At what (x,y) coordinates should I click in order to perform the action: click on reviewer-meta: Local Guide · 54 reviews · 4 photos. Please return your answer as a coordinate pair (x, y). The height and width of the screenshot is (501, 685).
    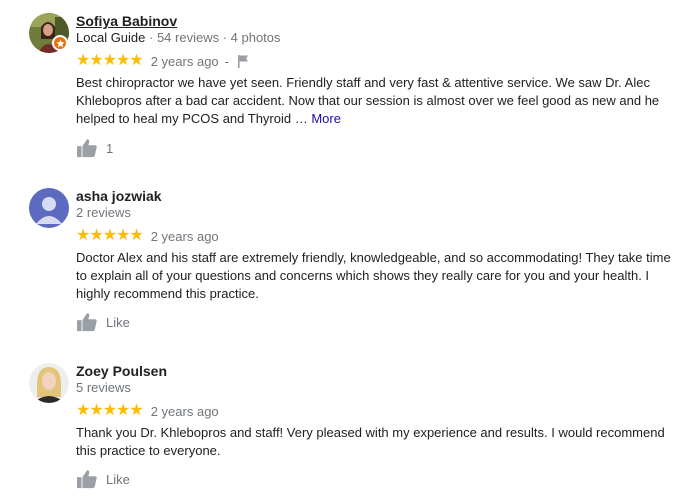
    Looking at the image, I should click on (178, 37).